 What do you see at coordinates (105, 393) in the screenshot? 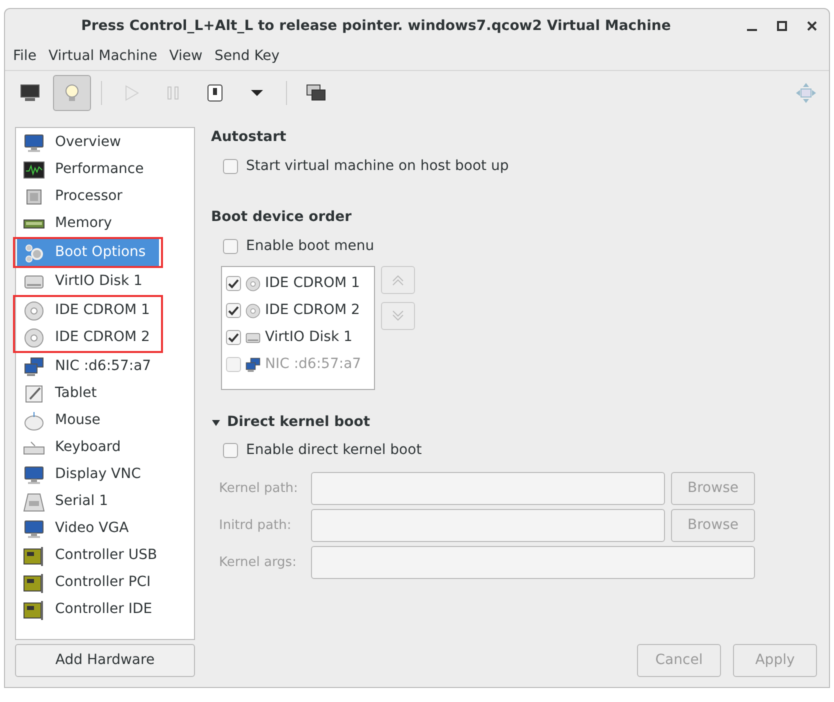
I see `sidebar-item: Tablet` at bounding box center [105, 393].